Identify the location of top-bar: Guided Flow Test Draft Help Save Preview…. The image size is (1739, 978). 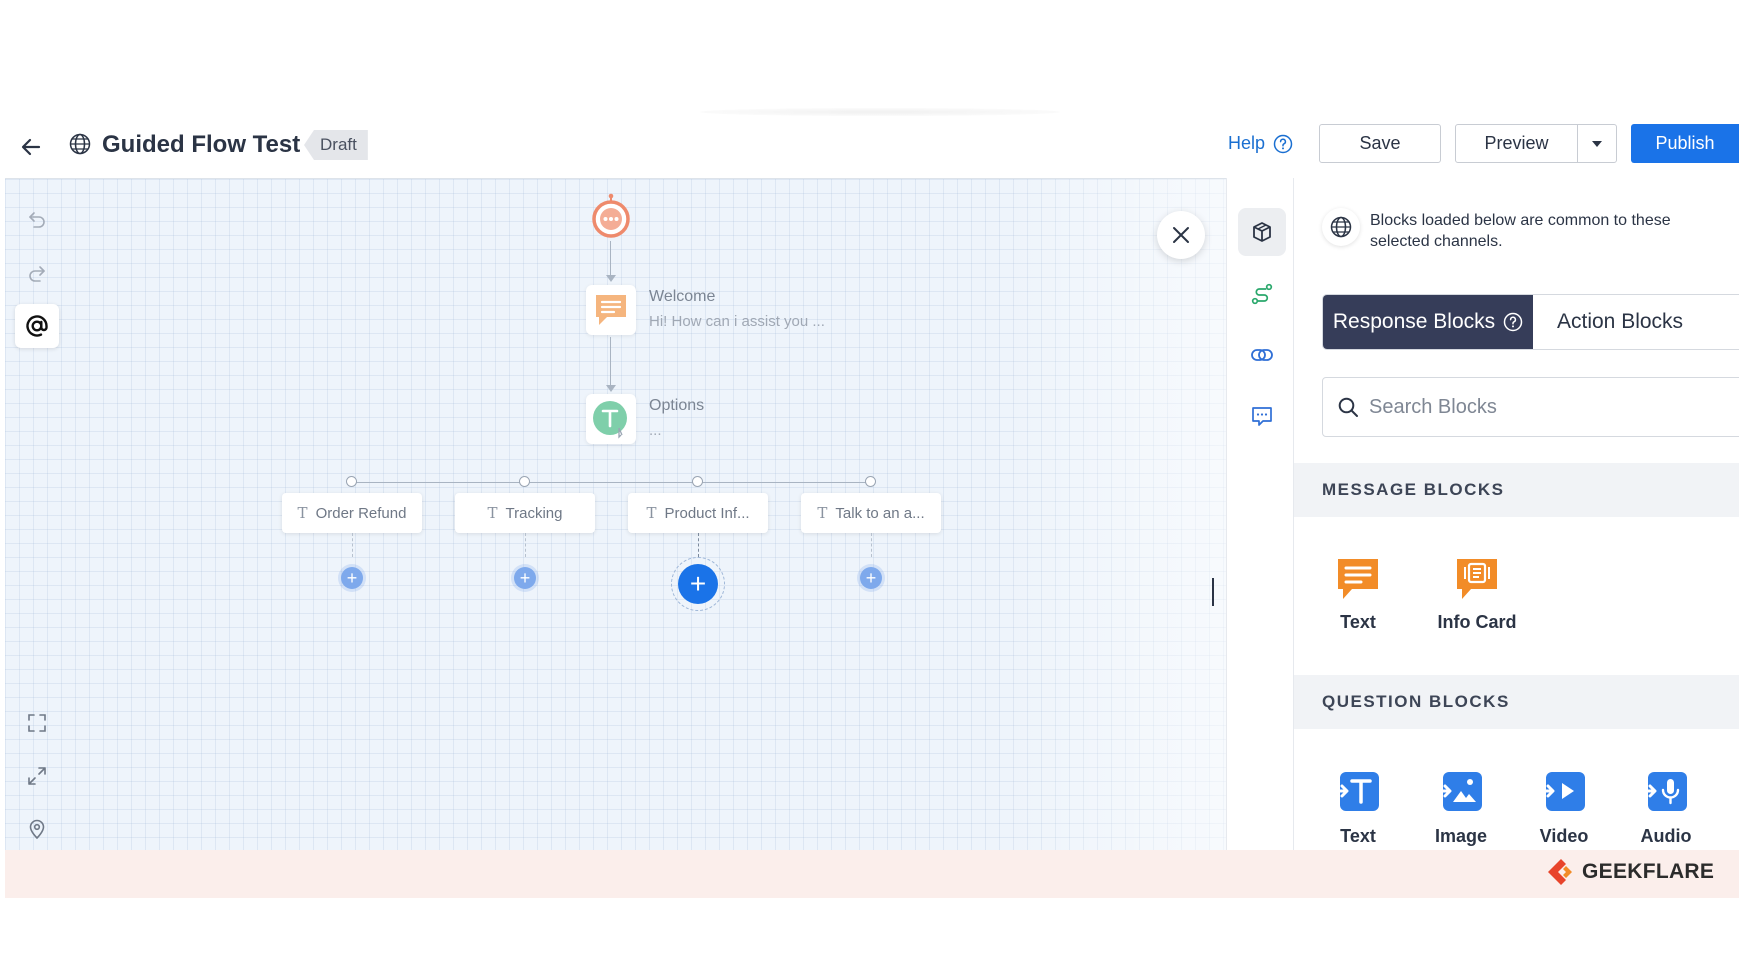
(869, 148).